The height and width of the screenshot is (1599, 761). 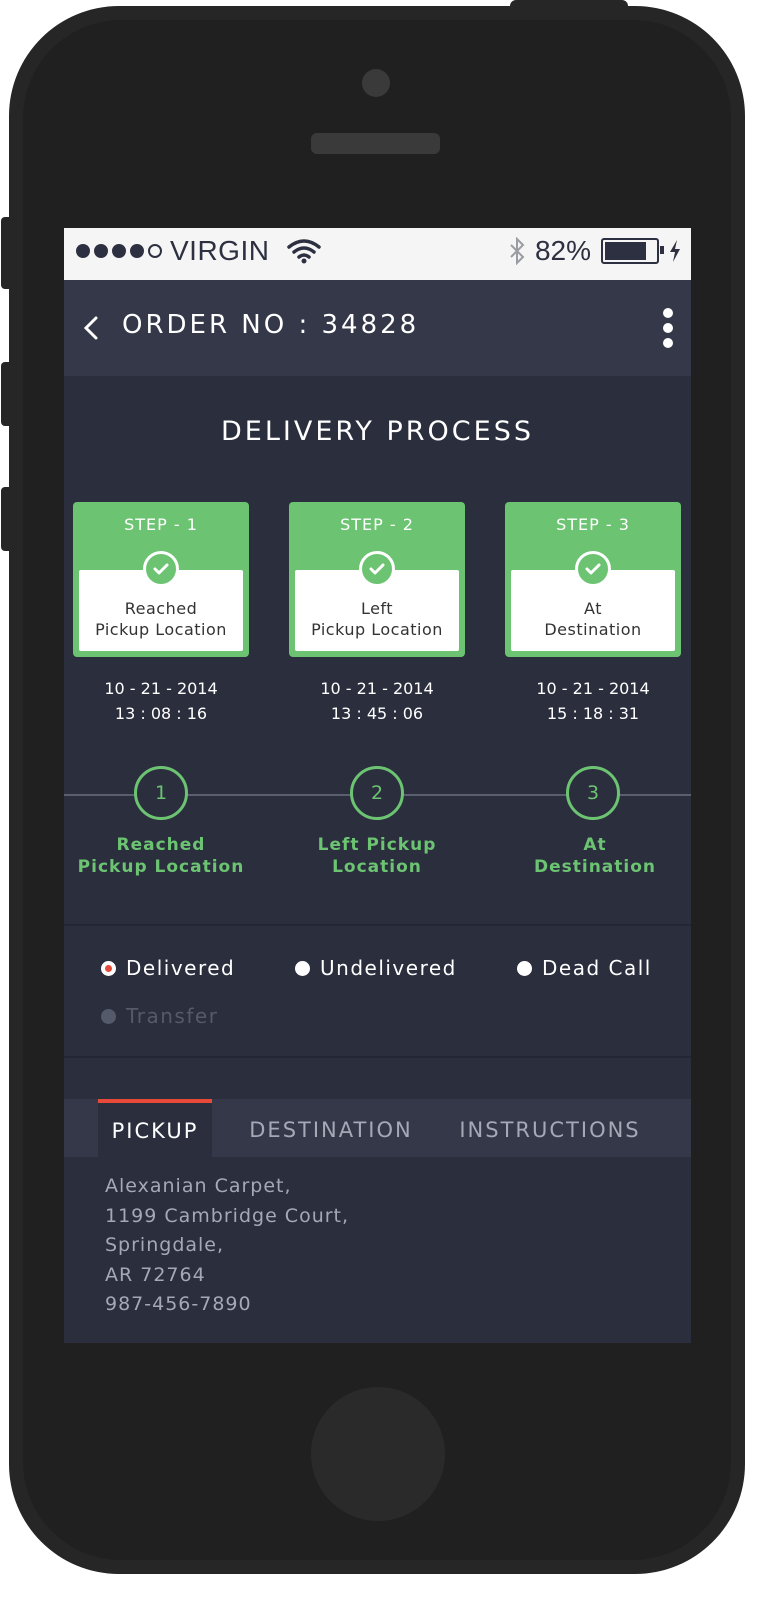 I want to click on mute-switch, so click(x=6, y=253).